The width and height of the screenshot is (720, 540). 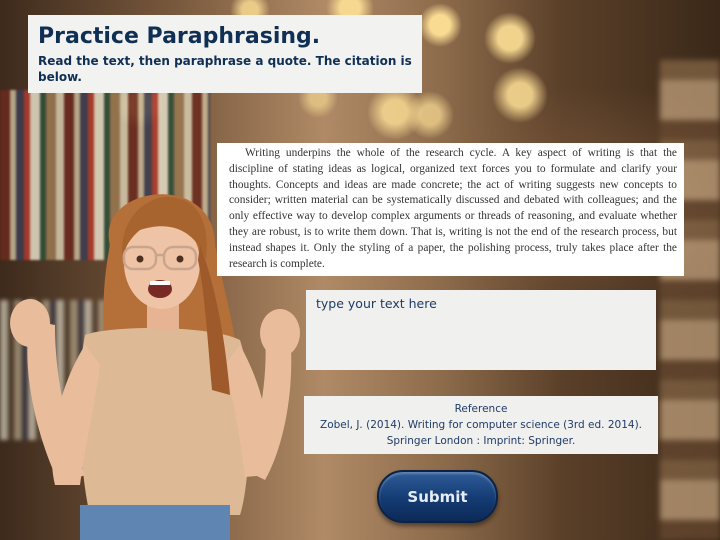 I want to click on submit-button: Submit, so click(x=437, y=496).